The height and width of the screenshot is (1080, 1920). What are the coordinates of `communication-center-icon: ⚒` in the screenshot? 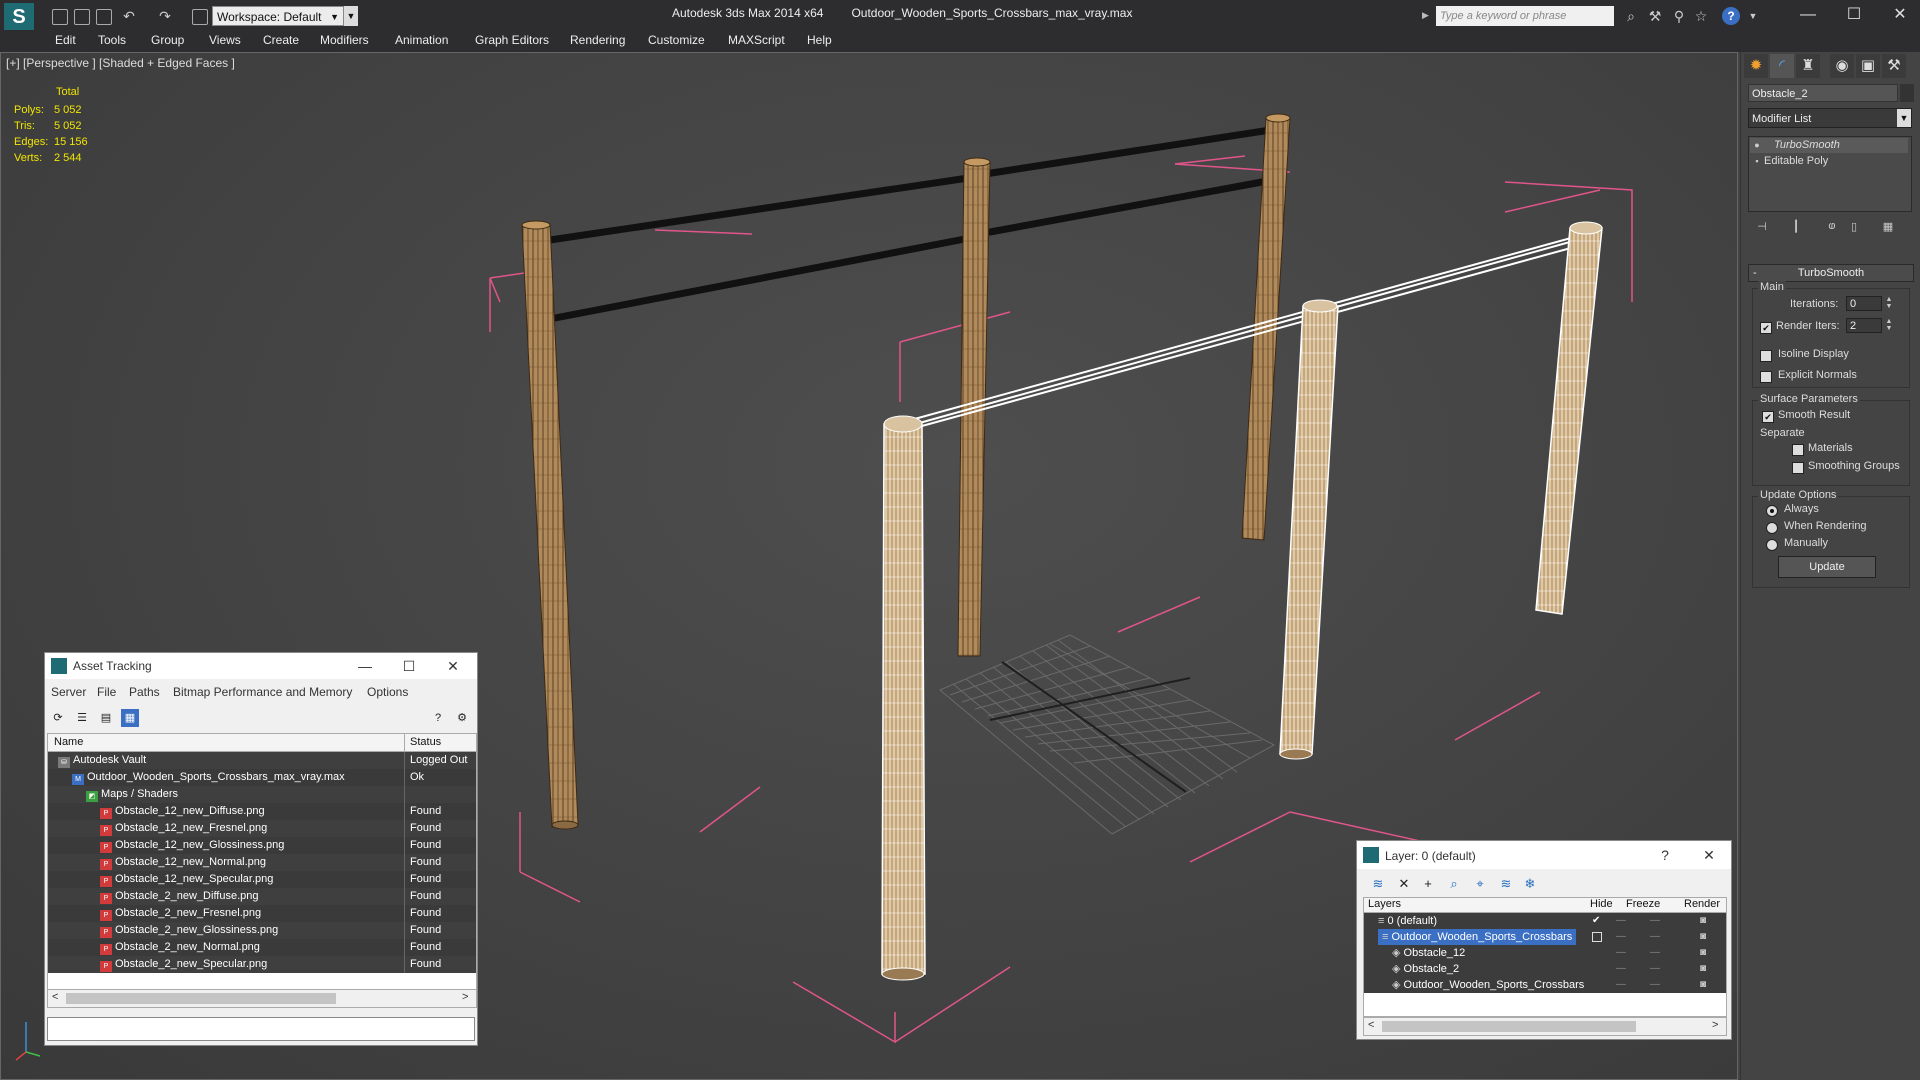 It's located at (1655, 16).